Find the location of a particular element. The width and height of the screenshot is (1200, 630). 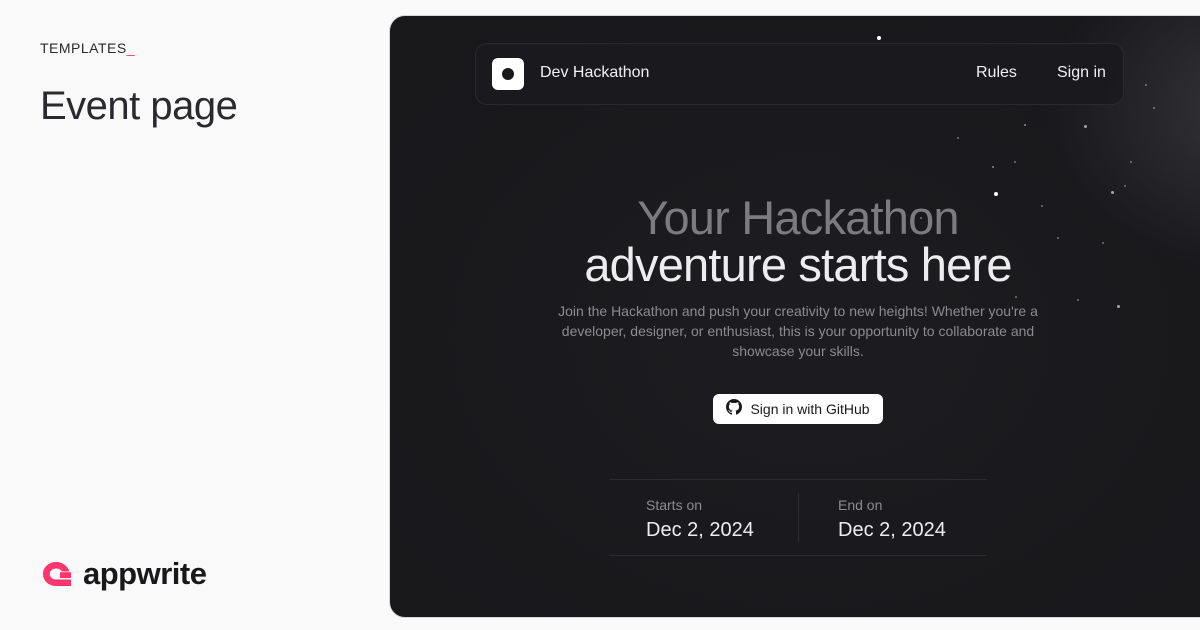

end-date-value: Dec 2, 2024 is located at coordinates (892, 530).